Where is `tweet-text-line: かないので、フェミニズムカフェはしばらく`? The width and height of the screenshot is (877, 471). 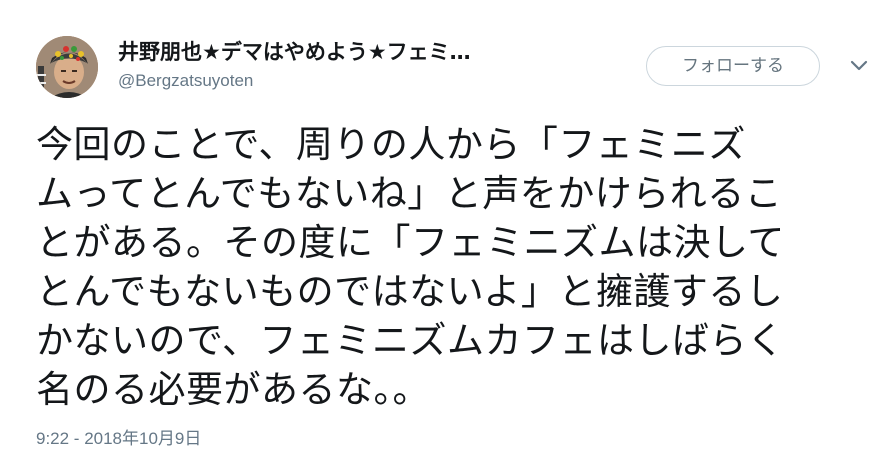 tweet-text-line: かないので、フェミニズムカフェはしばらく is located at coordinates (410, 340).